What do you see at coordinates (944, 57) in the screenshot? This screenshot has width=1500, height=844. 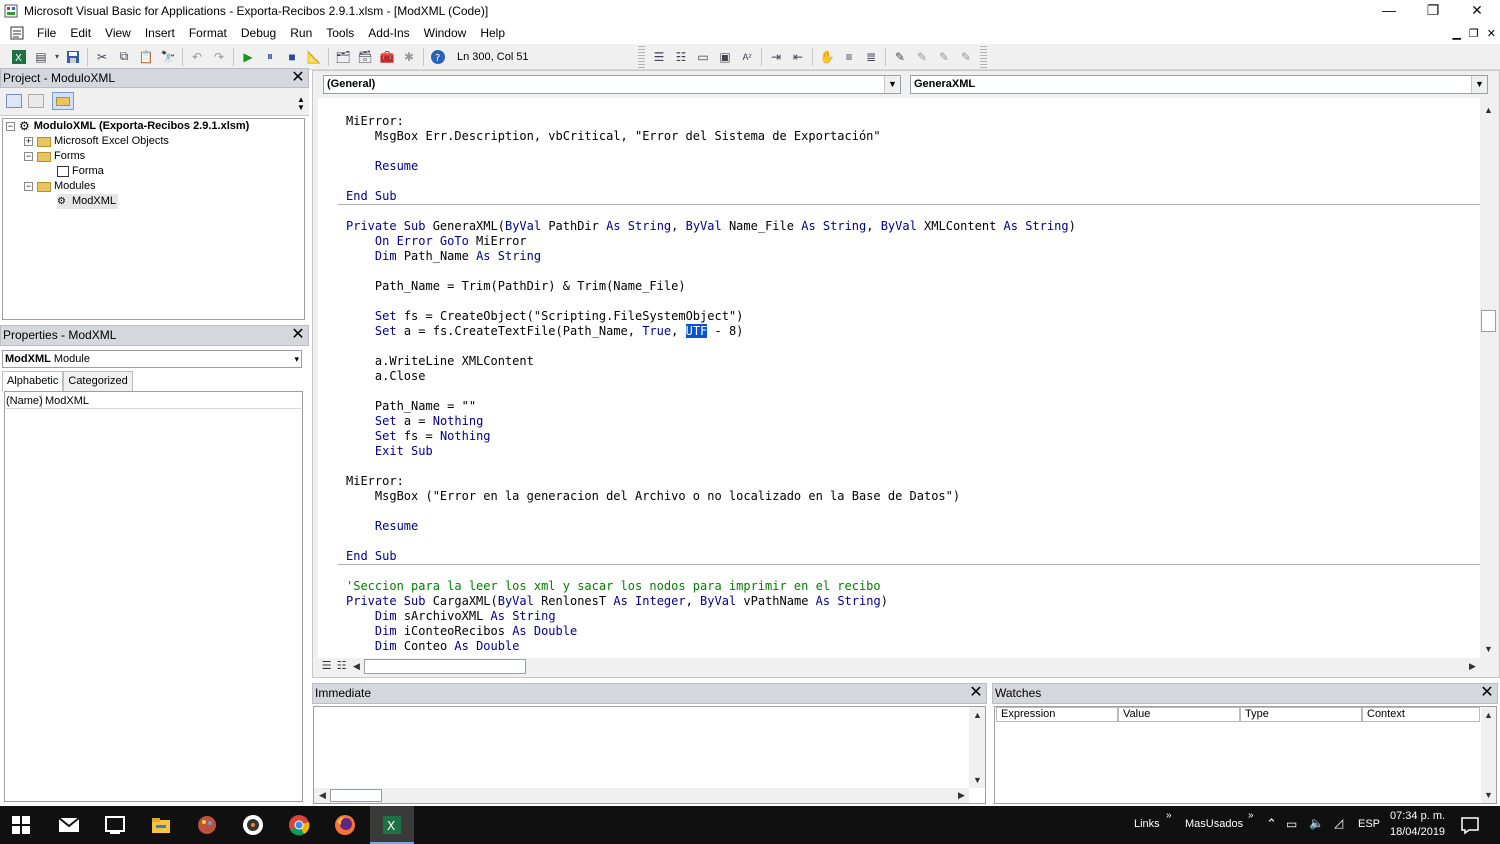 I see `previous-bookmark-icon: ✎` at bounding box center [944, 57].